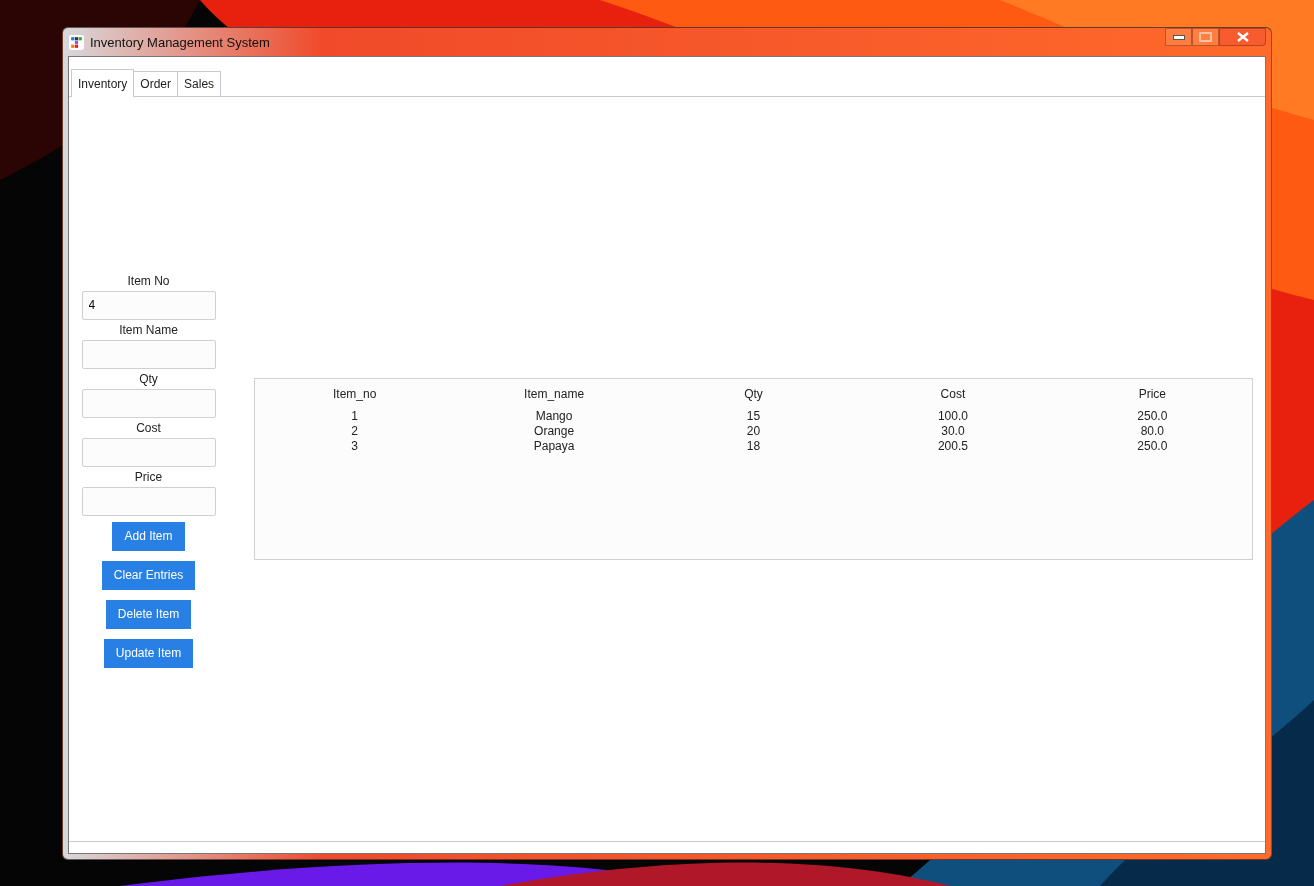 The image size is (1314, 886). I want to click on action-button: Update Item, so click(148, 653).